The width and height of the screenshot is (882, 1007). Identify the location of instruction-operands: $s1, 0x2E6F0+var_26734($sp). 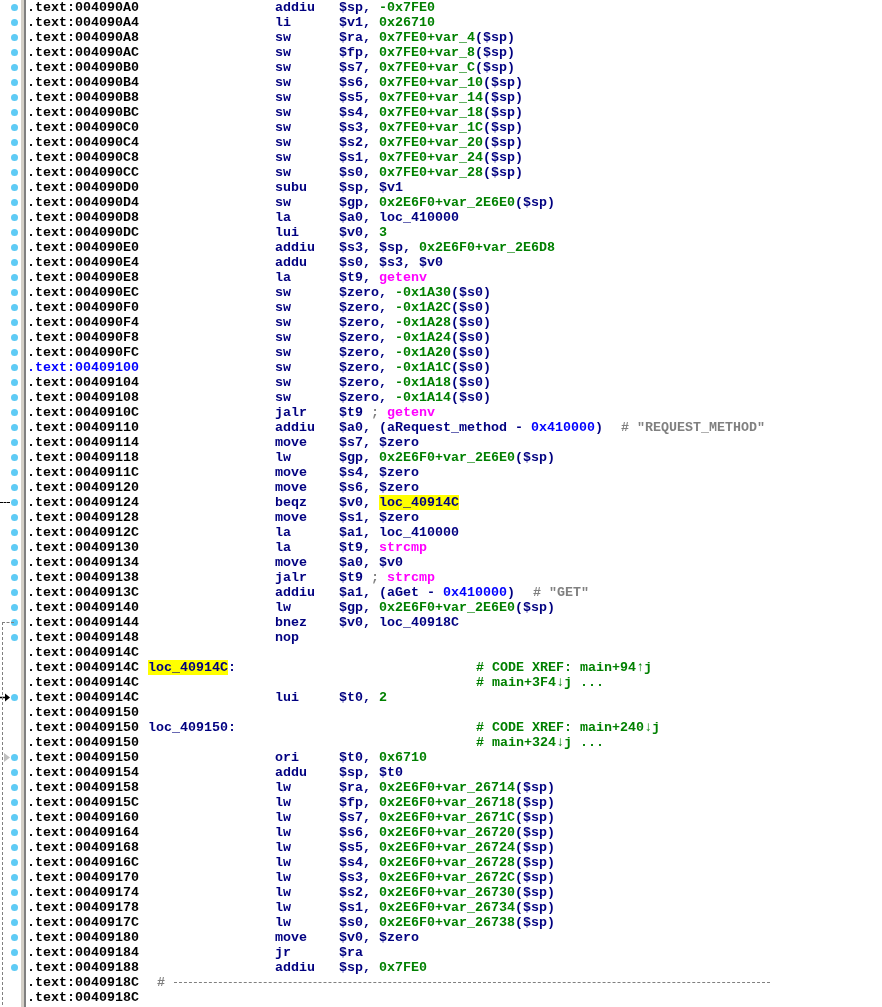
(447, 907).